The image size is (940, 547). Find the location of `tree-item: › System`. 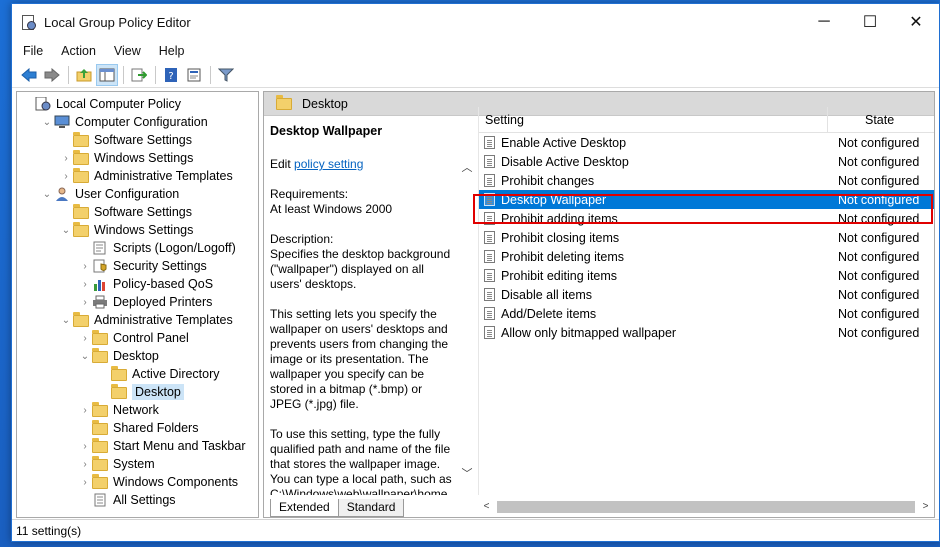

tree-item: › System is located at coordinates (137, 464).